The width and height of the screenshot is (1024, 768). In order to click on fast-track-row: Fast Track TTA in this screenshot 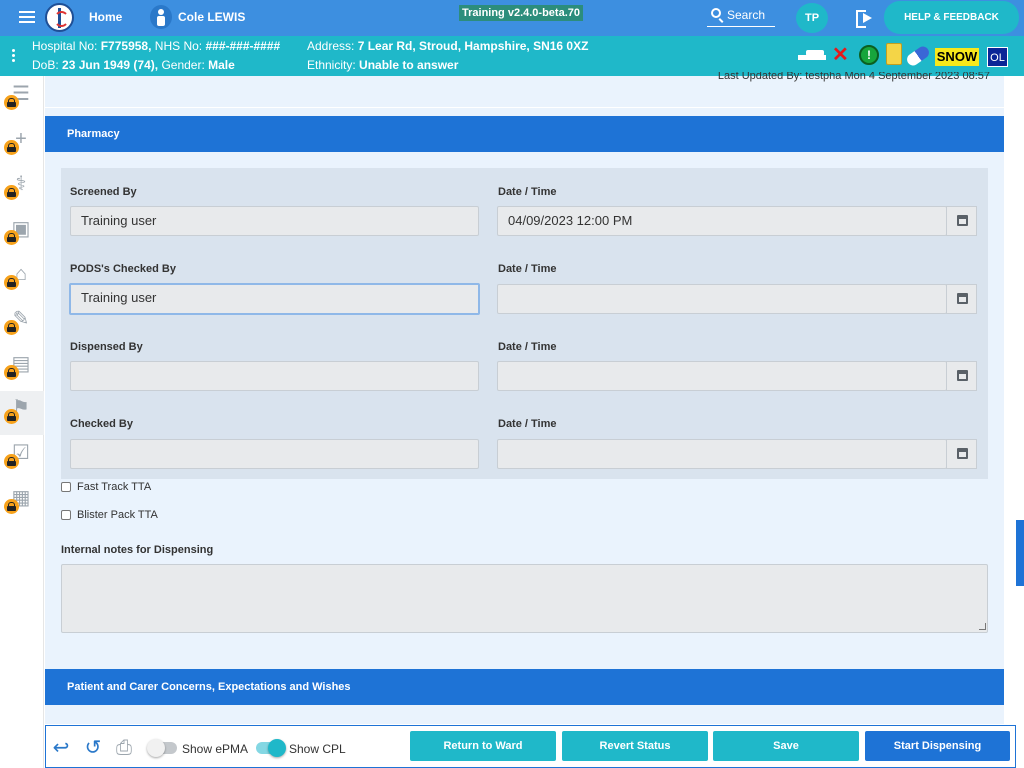, I will do `click(106, 487)`.